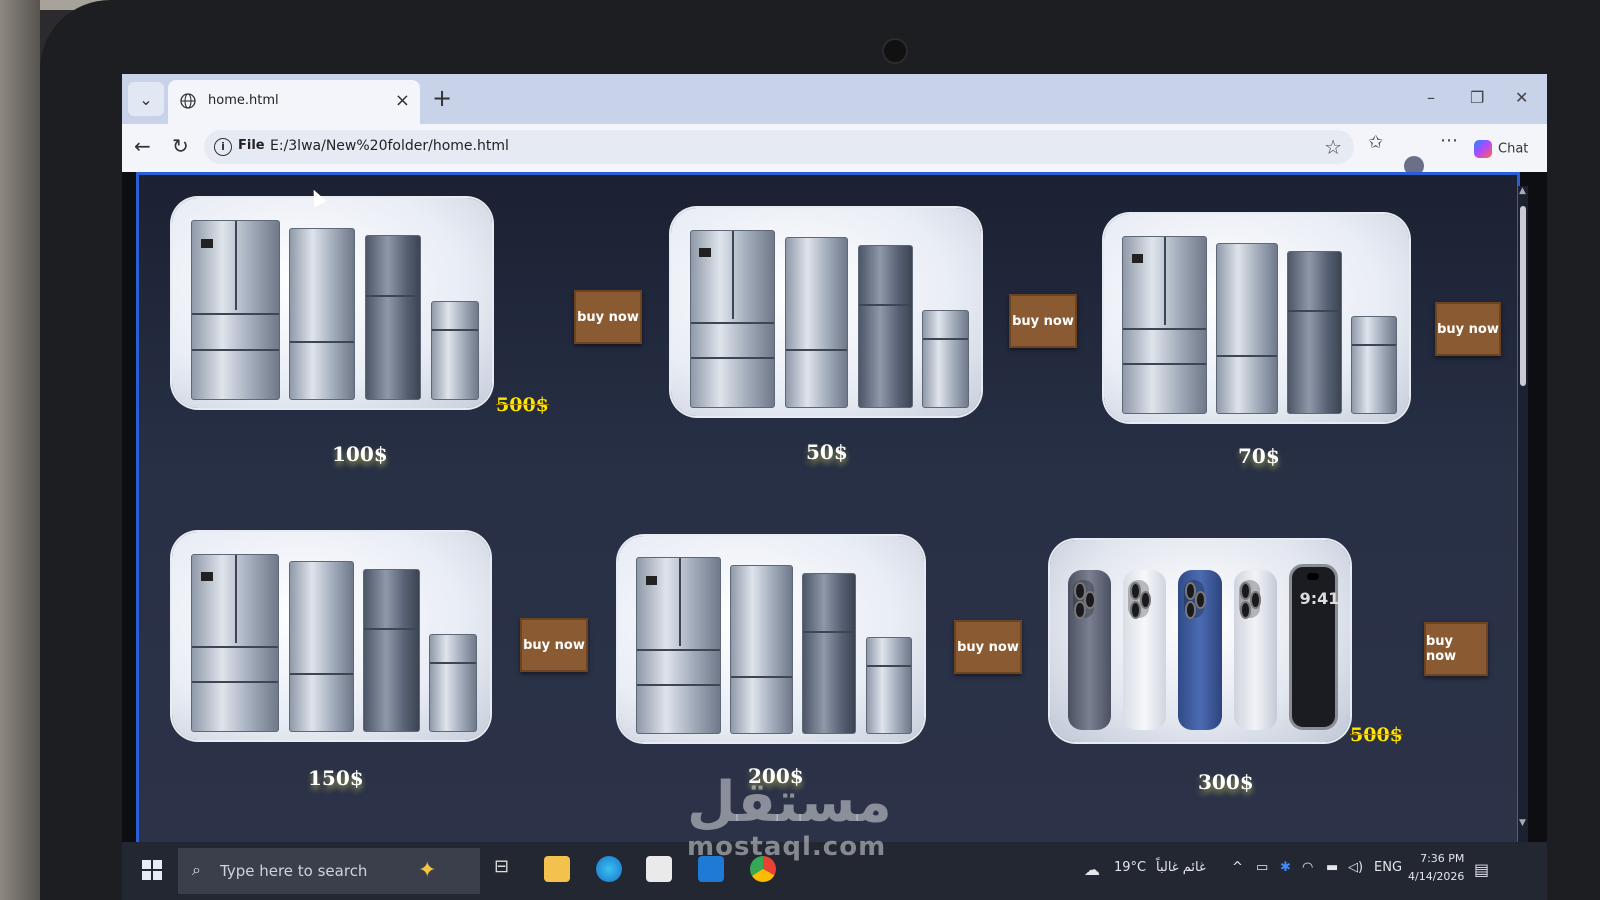 Image resolution: width=1600 pixels, height=900 pixels. I want to click on address-scheme: File, so click(251, 145).